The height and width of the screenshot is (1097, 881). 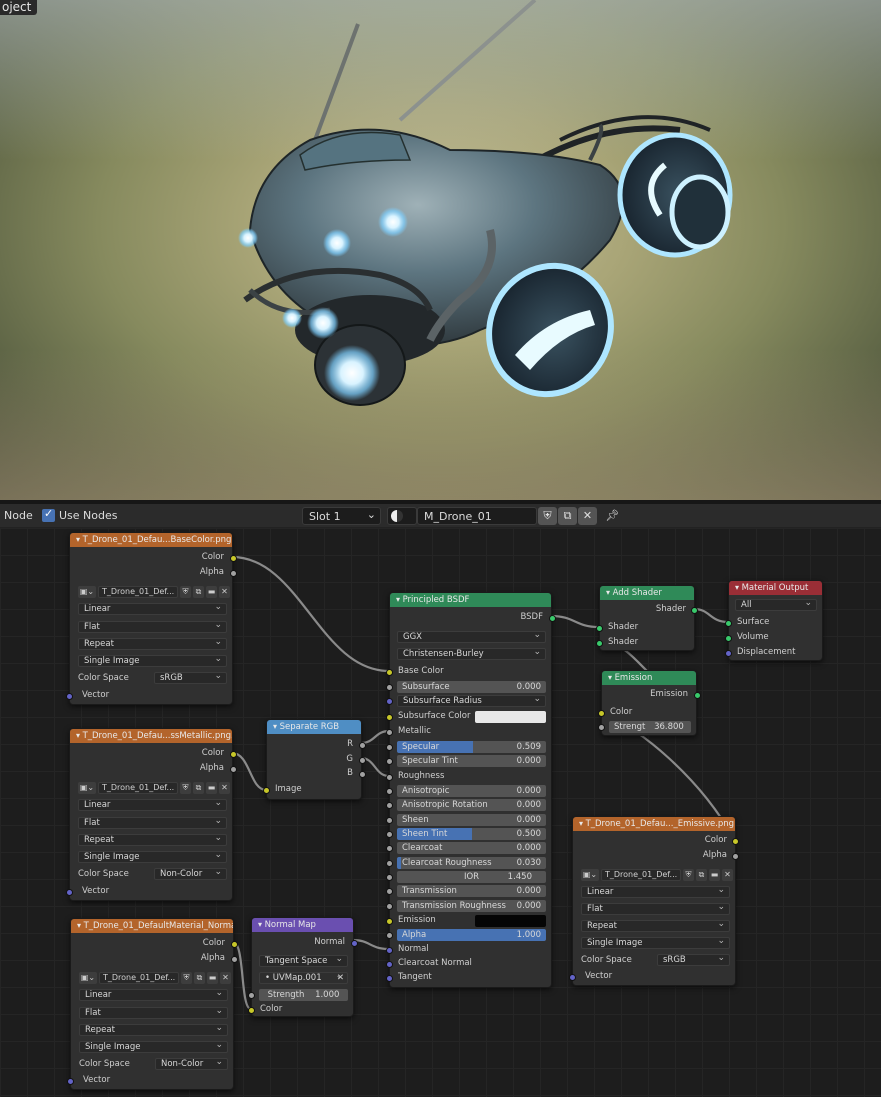 What do you see at coordinates (389, 935) in the screenshot?
I see `socket-alpha-in` at bounding box center [389, 935].